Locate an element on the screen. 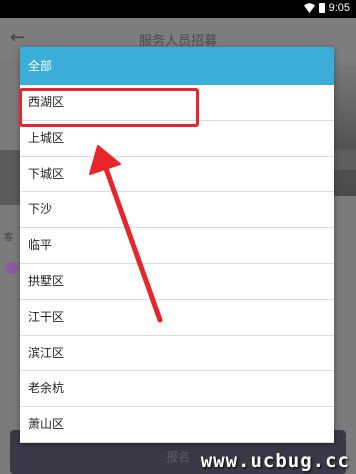 Image resolution: width=356 pixels, height=474 pixels. district-item-binjiang: 滨江区 is located at coordinates (177, 354).